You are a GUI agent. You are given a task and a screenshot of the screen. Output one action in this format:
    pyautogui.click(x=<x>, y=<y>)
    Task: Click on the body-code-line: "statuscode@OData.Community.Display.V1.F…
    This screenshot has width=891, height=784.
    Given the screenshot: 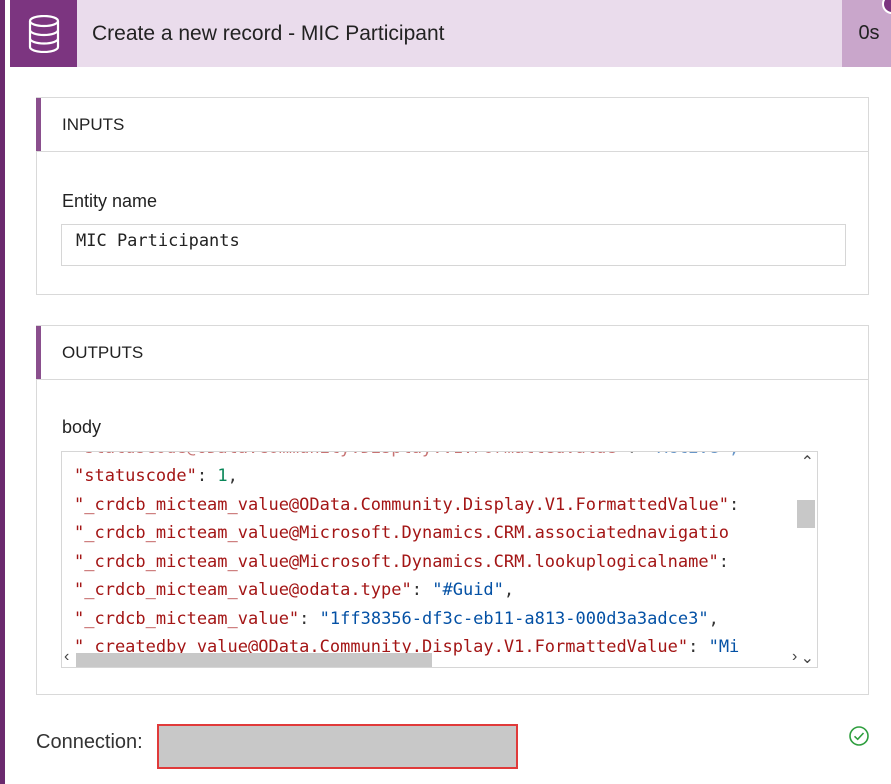 What is the action you would take?
    pyautogui.click(x=406, y=455)
    